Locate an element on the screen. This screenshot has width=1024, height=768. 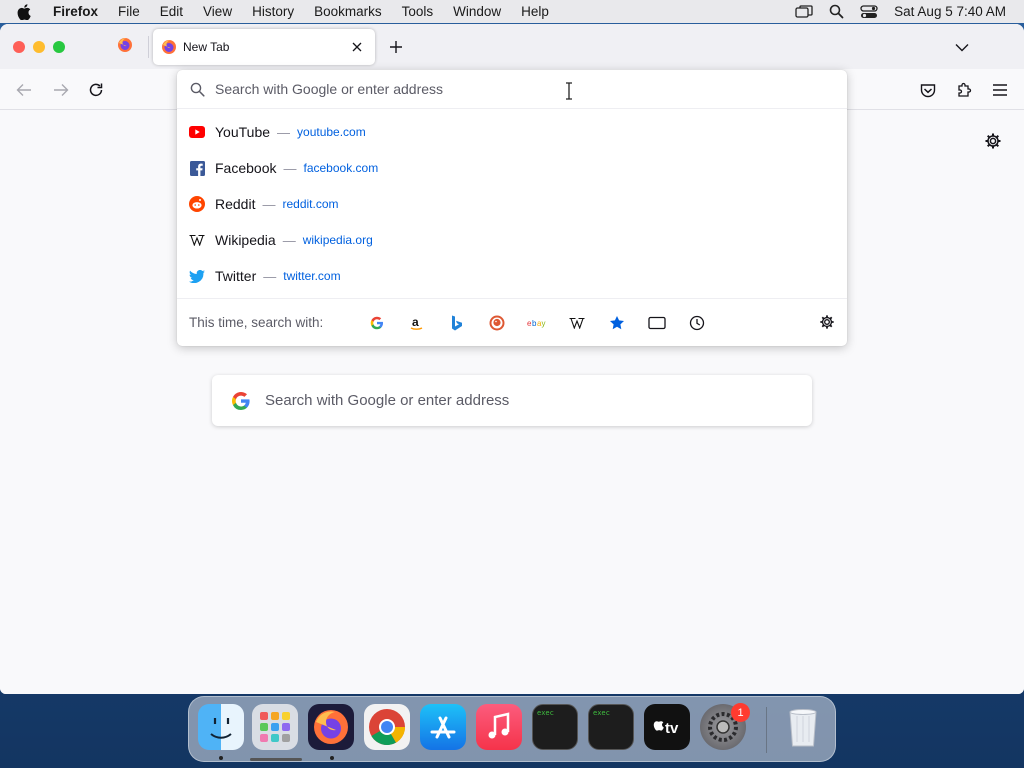
app-store-icon is located at coordinates (443, 727).